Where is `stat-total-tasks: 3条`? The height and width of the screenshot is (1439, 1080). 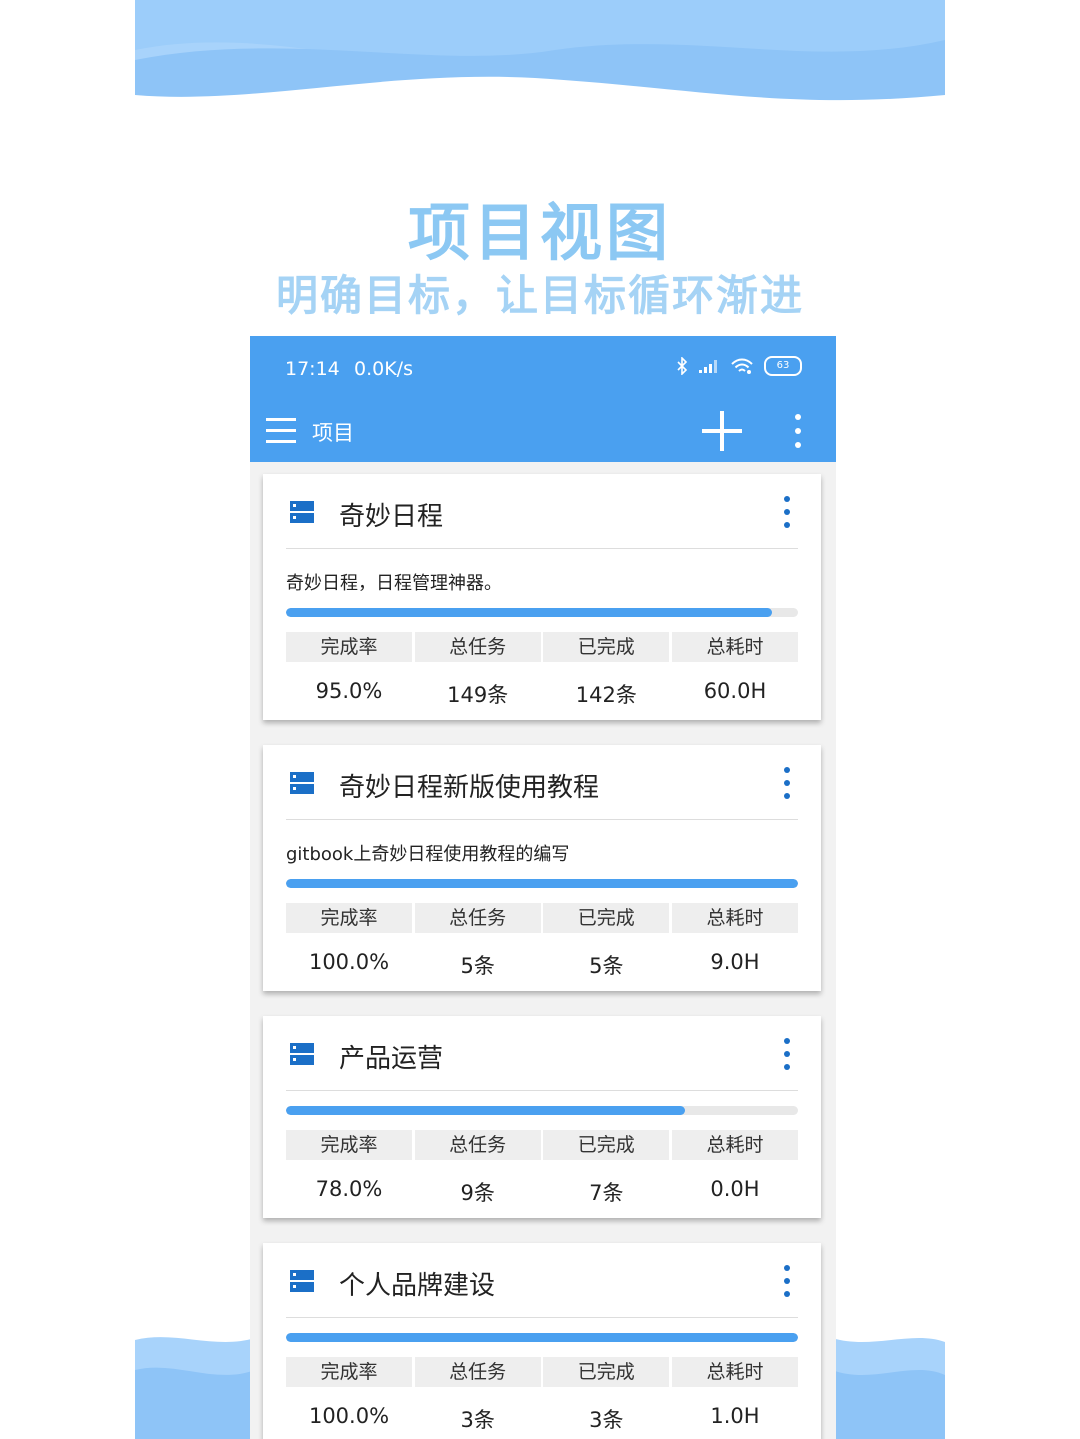 stat-total-tasks: 3条 is located at coordinates (477, 1420).